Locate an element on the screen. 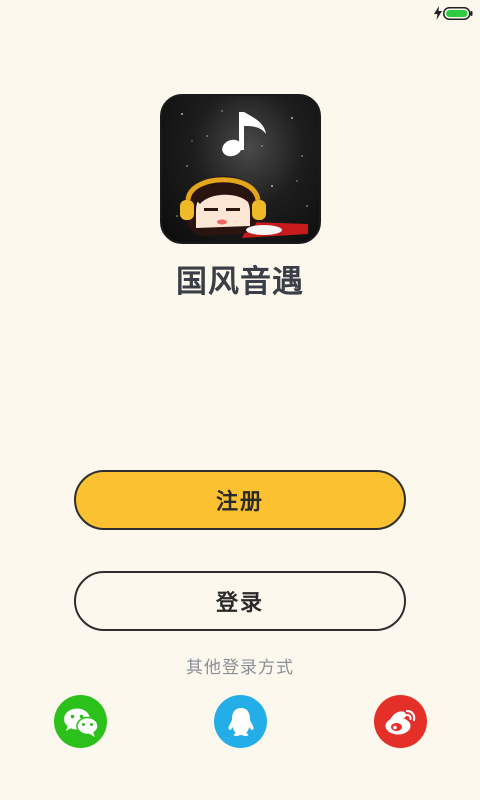 The width and height of the screenshot is (480, 800). status-bar is located at coordinates (240, 13).